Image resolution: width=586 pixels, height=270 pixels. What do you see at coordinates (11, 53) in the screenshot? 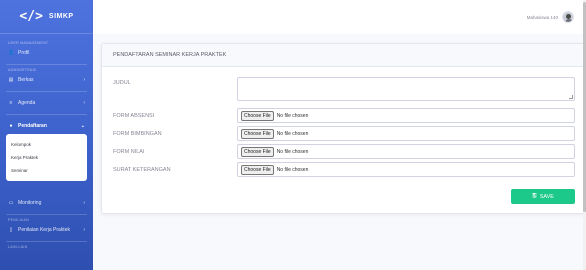
I see `user-icon: 👤` at bounding box center [11, 53].